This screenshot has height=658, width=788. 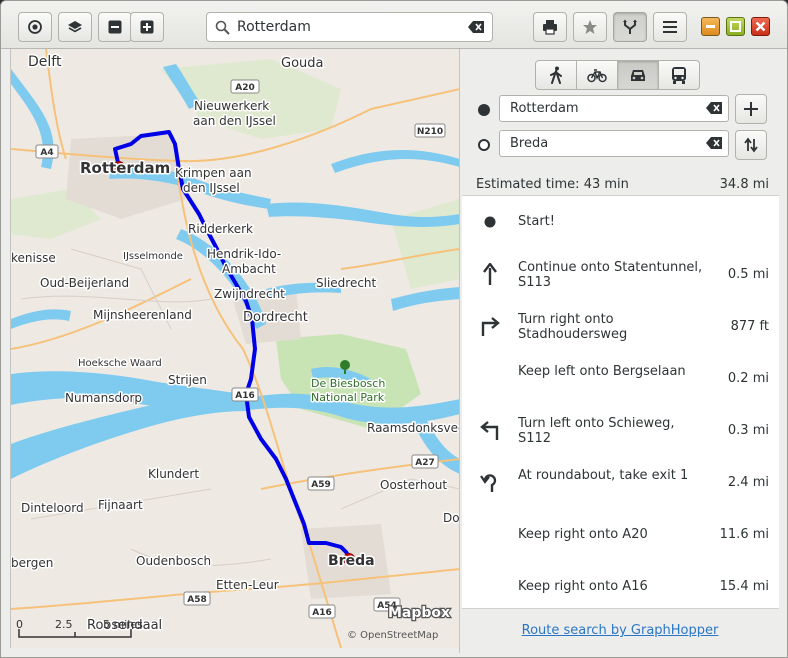 I want to click on instruction-row: Continue onto Statentunnel, S113 0.5 mi, so click(x=620, y=274).